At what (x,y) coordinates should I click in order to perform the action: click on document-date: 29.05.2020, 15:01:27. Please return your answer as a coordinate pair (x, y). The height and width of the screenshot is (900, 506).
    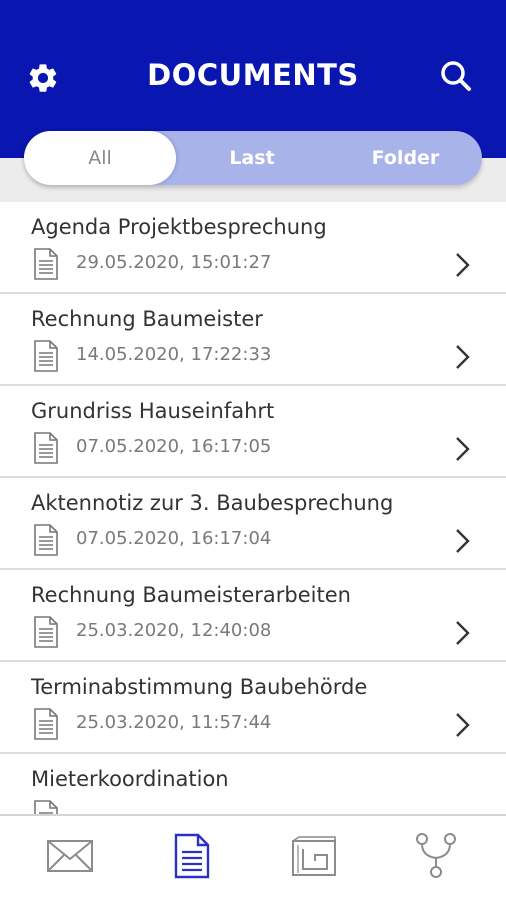
    Looking at the image, I should click on (174, 262).